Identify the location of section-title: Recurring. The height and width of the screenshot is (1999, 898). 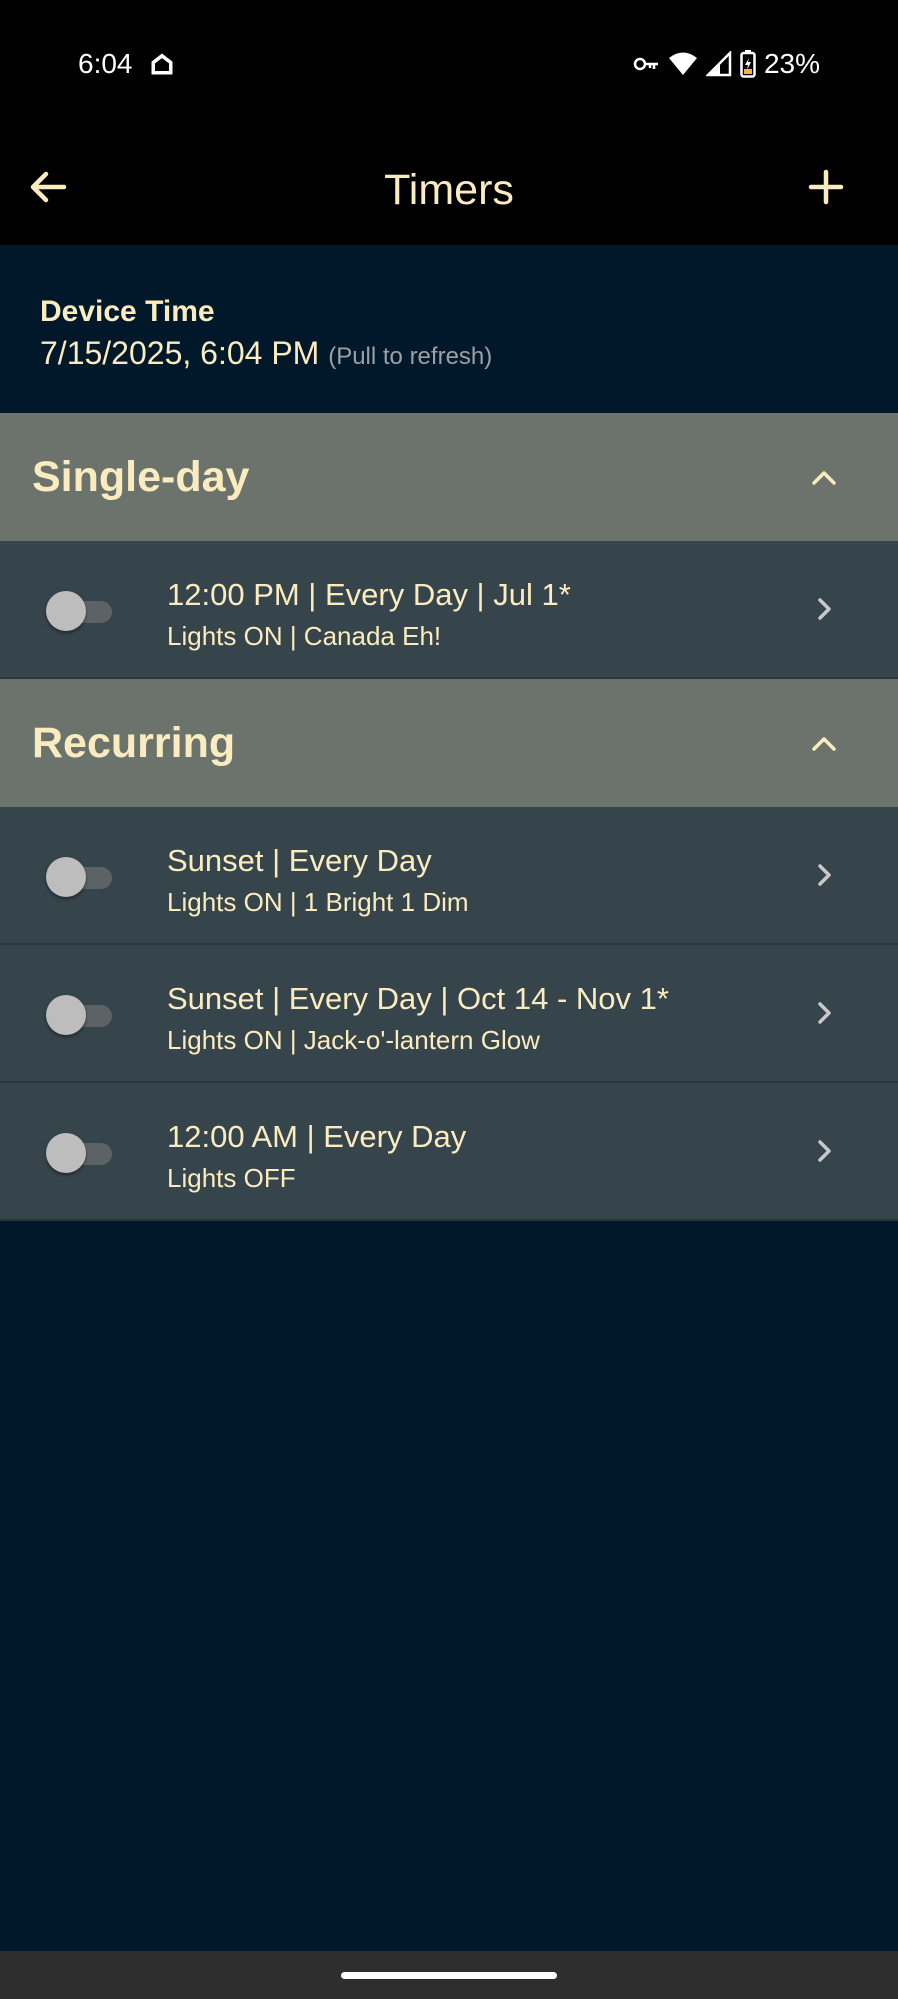
(134, 743).